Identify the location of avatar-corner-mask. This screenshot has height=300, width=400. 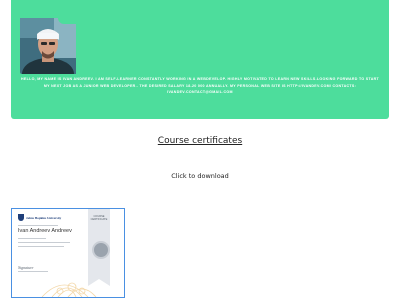
(67, 21).